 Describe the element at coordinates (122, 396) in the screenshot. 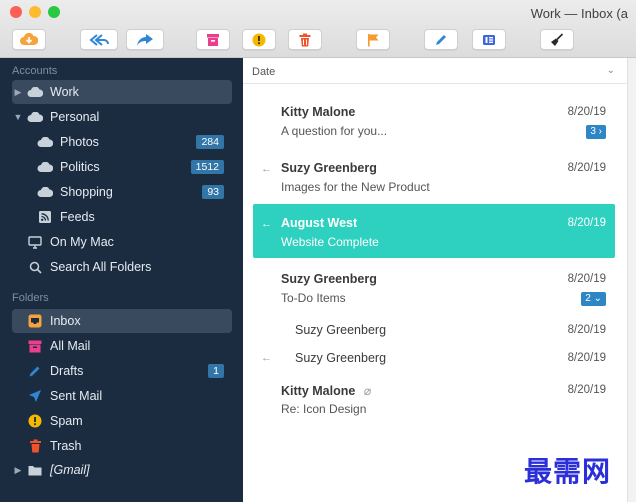

I see `sidebar-item-sent-mail: Sent Mail` at that location.